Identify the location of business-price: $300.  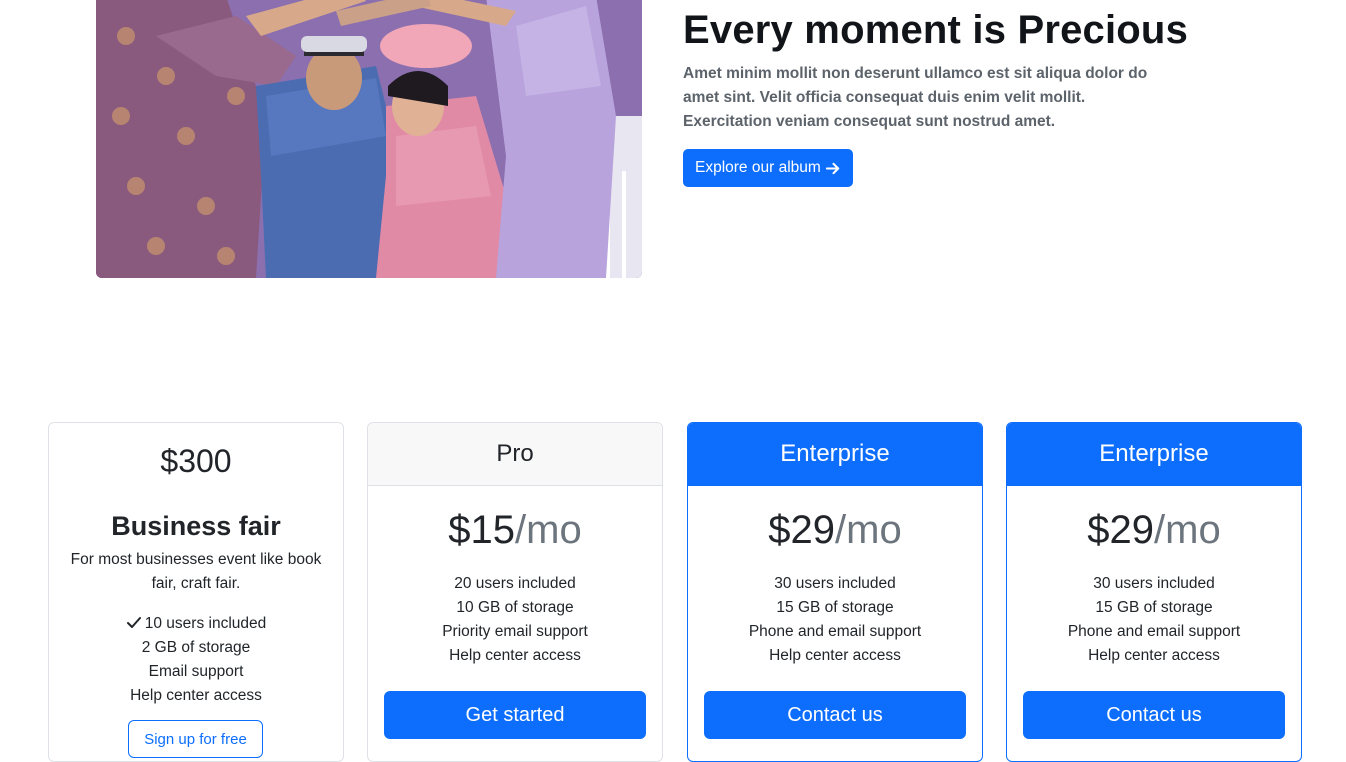
(196, 461).